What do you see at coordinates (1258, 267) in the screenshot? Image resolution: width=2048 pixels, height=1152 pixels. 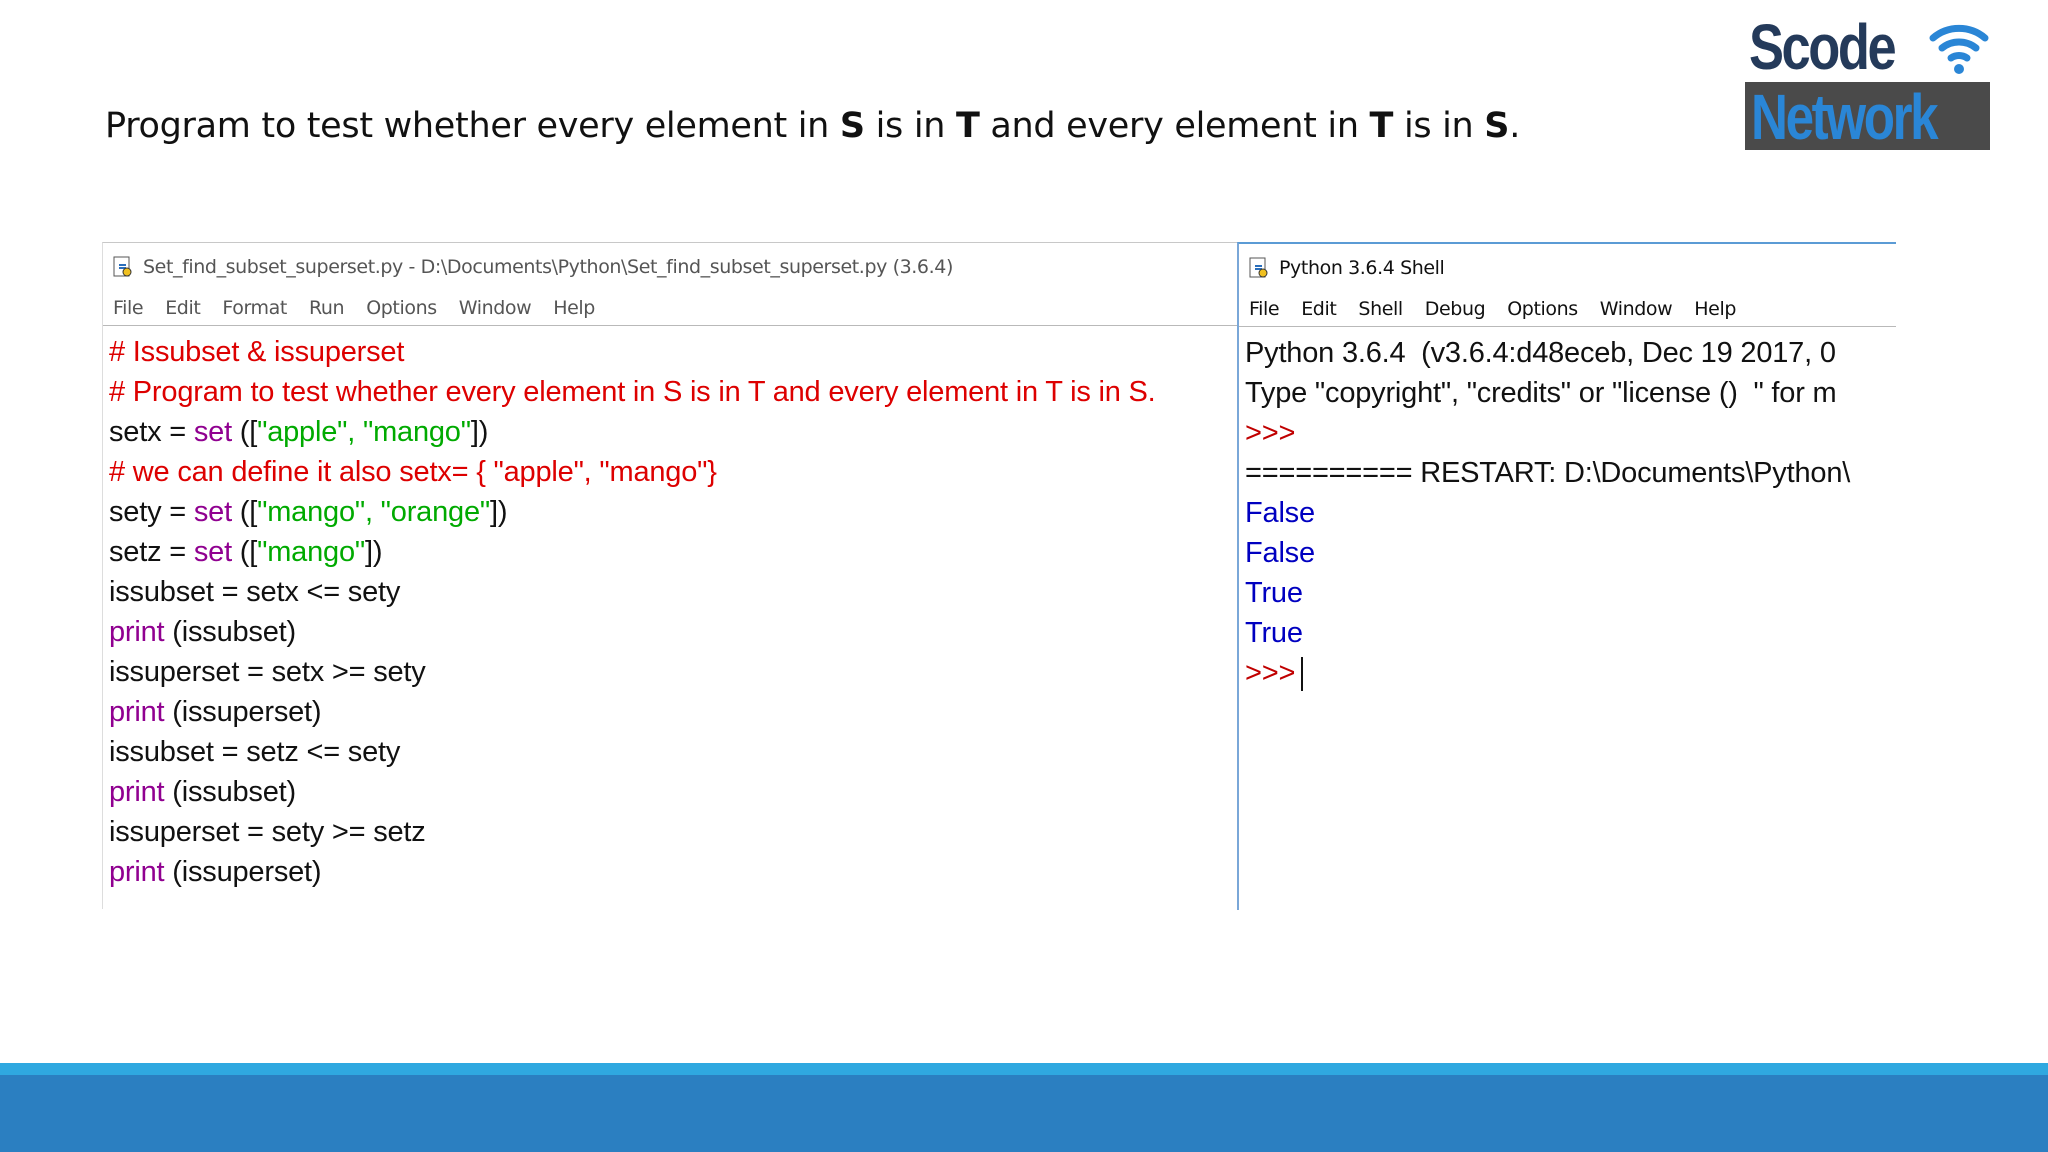 I see `python-shell-icon` at bounding box center [1258, 267].